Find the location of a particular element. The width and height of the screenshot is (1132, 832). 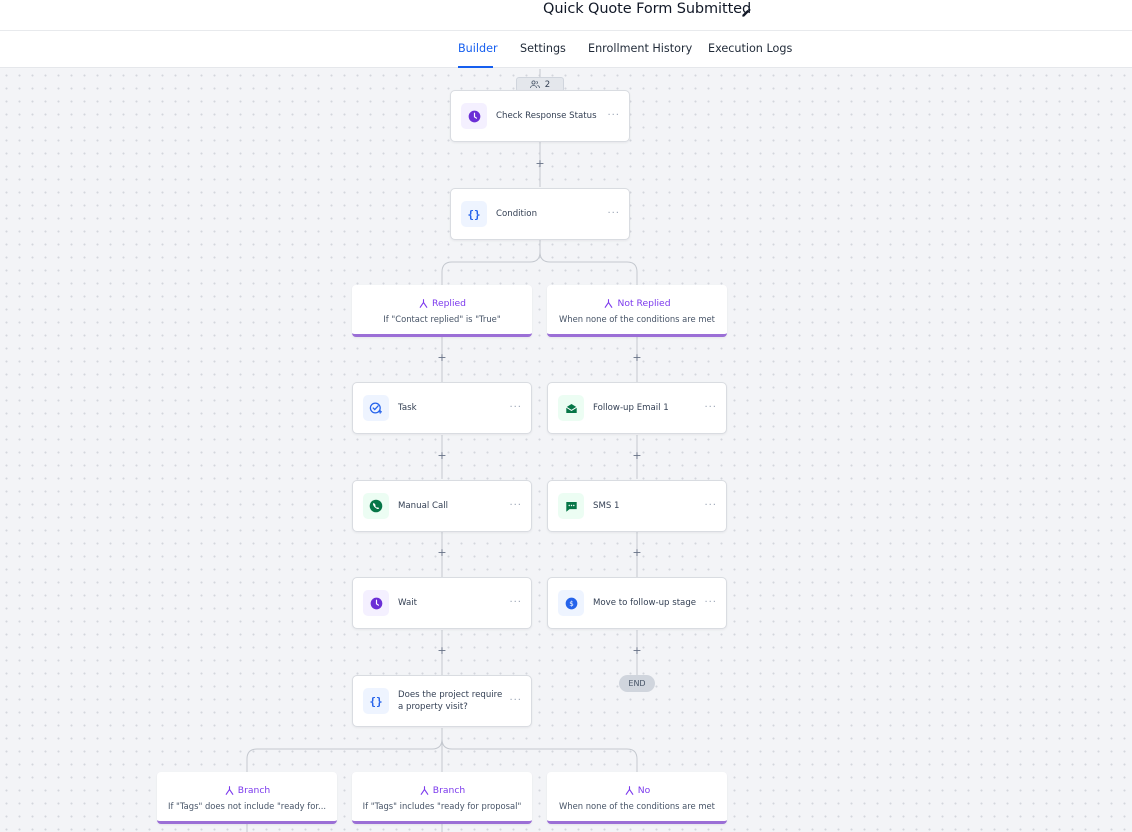

users-icon is located at coordinates (534, 84).